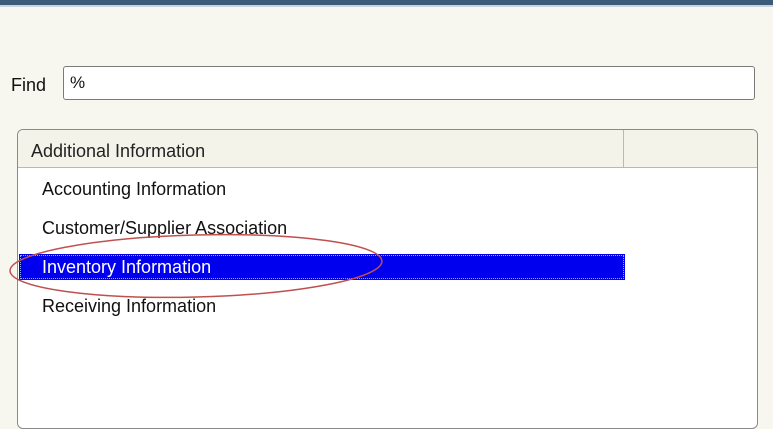 The width and height of the screenshot is (773, 429). What do you see at coordinates (322, 267) in the screenshot?
I see `list-item-inventory-information: Inventory Information` at bounding box center [322, 267].